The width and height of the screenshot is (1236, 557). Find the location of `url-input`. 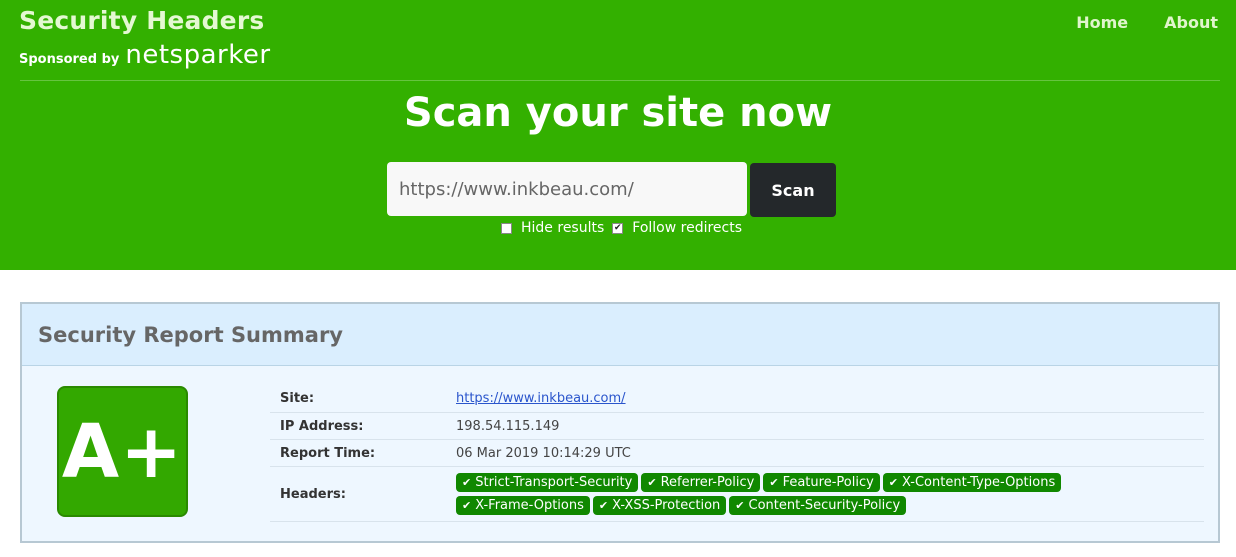

url-input is located at coordinates (567, 189).